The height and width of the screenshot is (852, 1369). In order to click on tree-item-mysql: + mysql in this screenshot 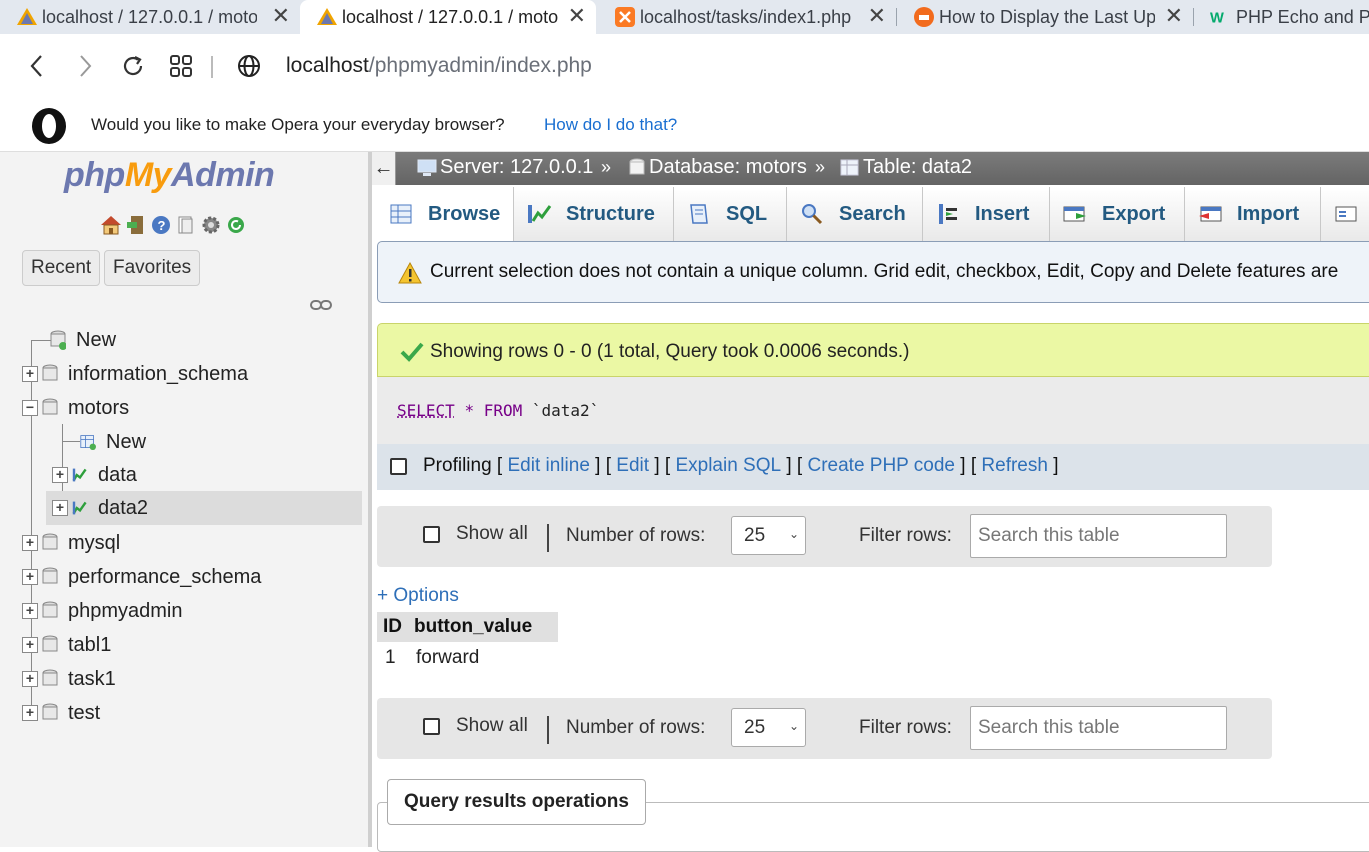, I will do `click(71, 543)`.